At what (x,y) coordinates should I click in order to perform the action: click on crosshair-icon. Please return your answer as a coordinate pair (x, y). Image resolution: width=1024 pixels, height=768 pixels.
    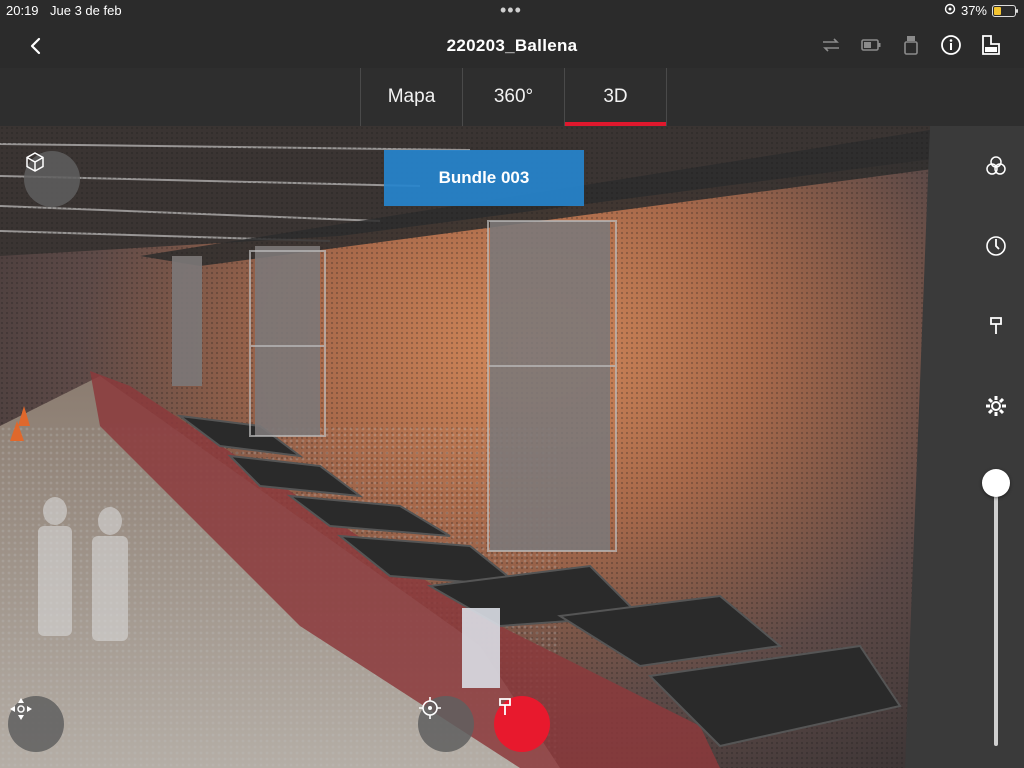
    Looking at the image, I should click on (430, 708).